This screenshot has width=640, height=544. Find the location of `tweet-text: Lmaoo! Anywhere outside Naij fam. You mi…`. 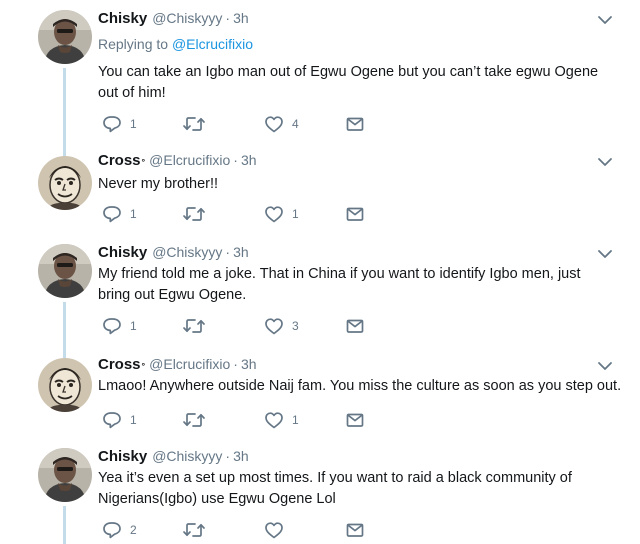

tweet-text: Lmaoo! Anywhere outside Naij fam. You mi… is located at coordinates (363, 386).